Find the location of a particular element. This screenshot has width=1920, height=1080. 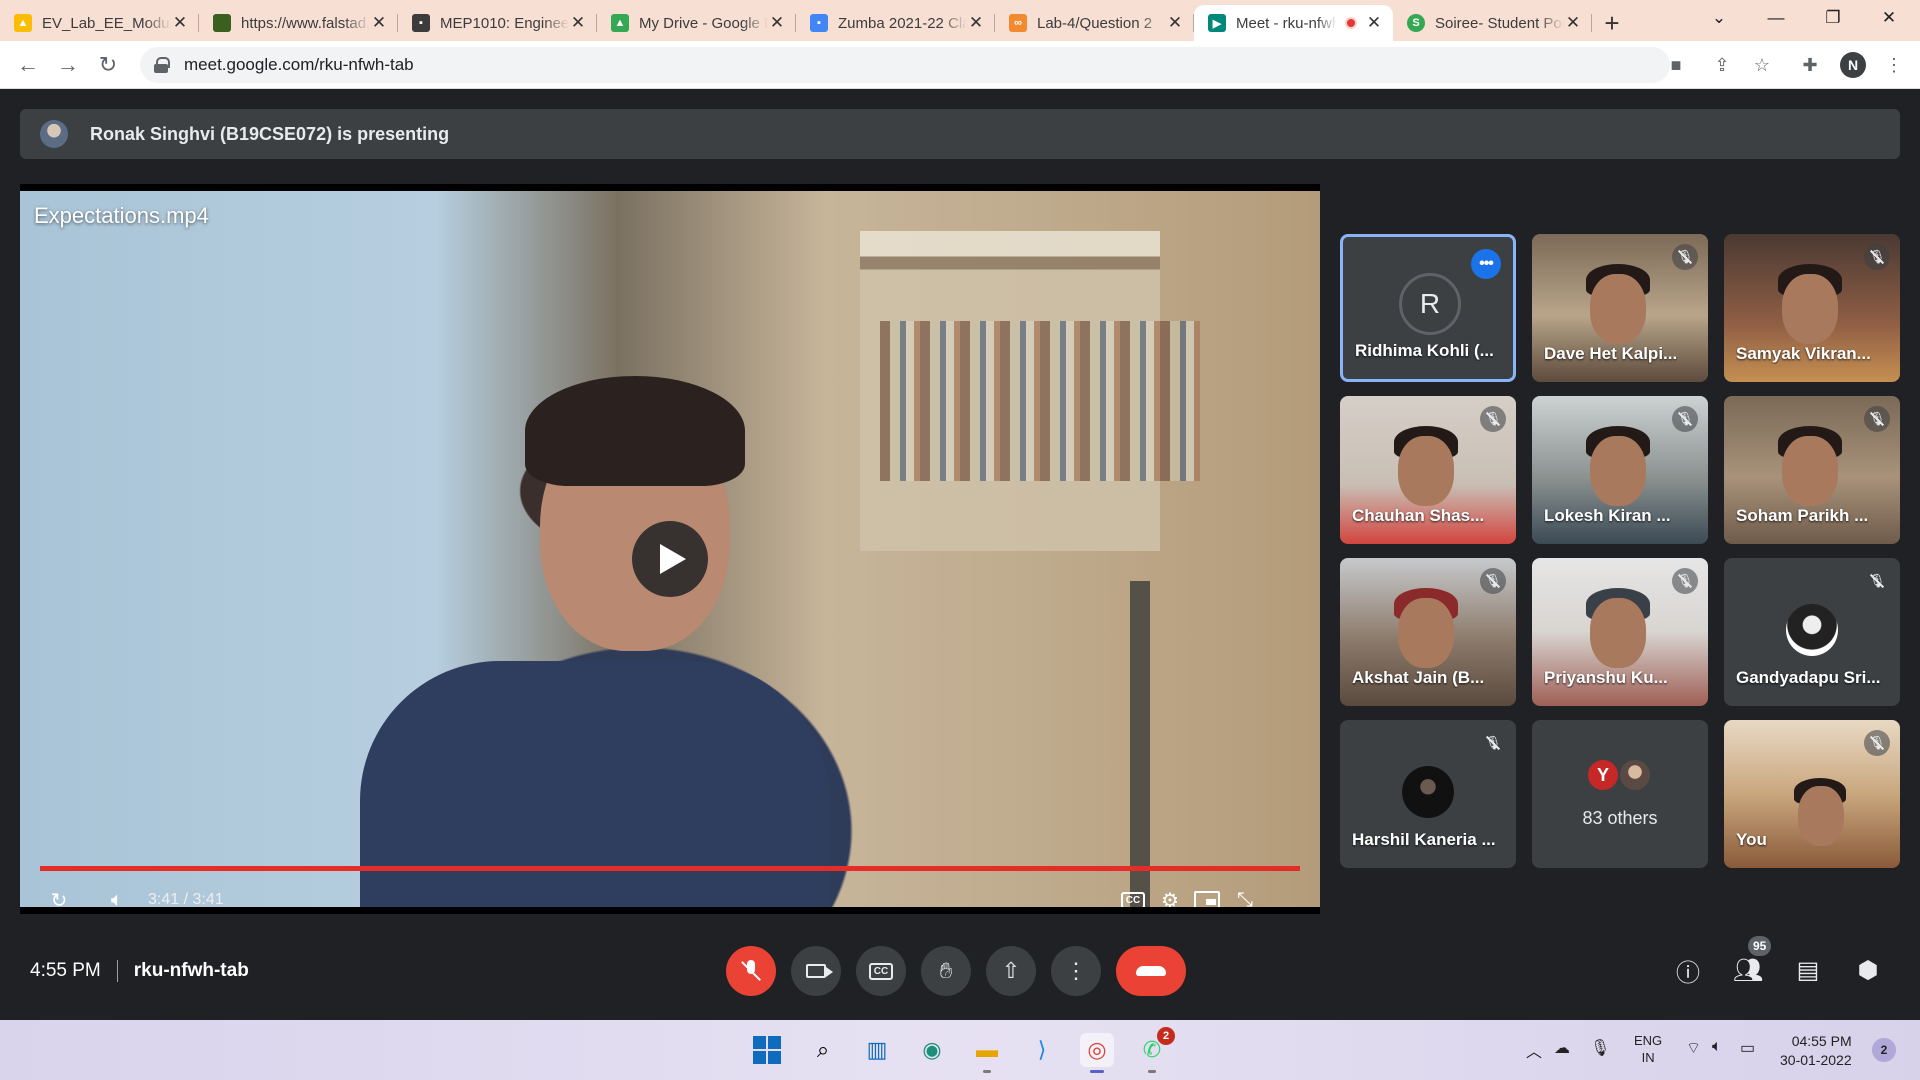

participant-avatar: Y is located at coordinates (1603, 775).